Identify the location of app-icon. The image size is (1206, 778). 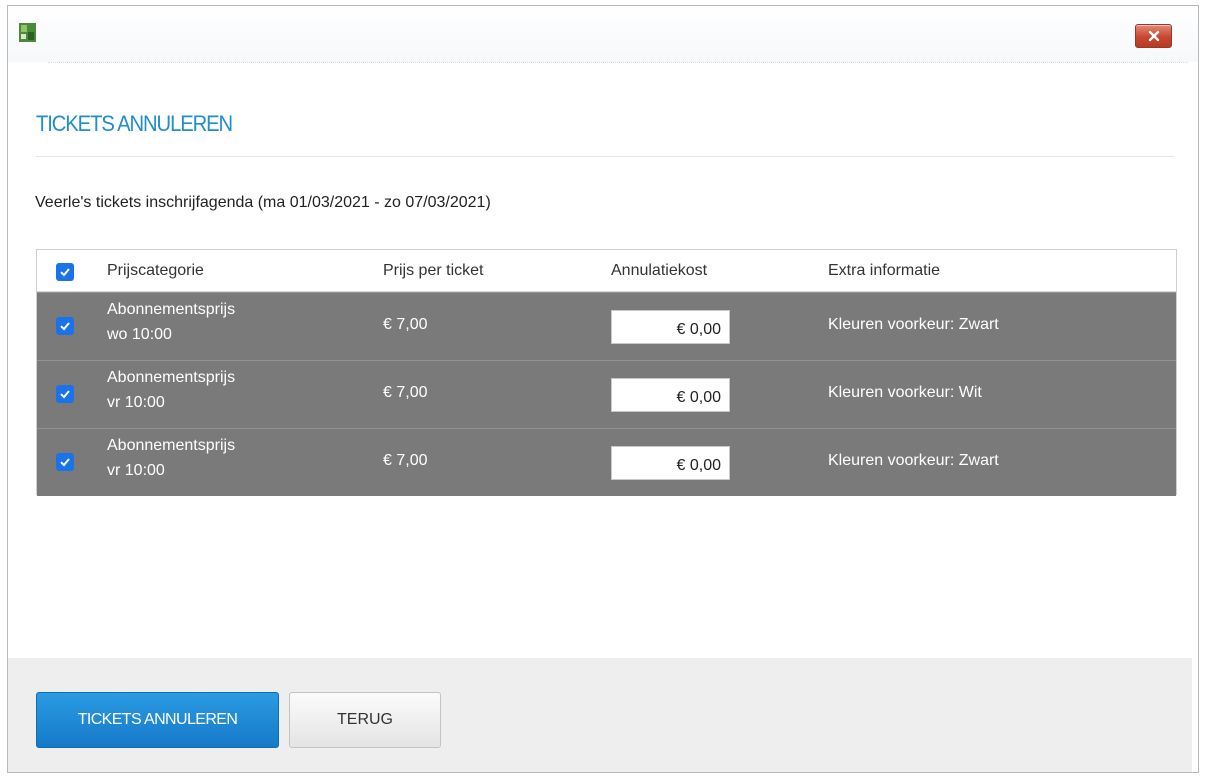
(27, 32).